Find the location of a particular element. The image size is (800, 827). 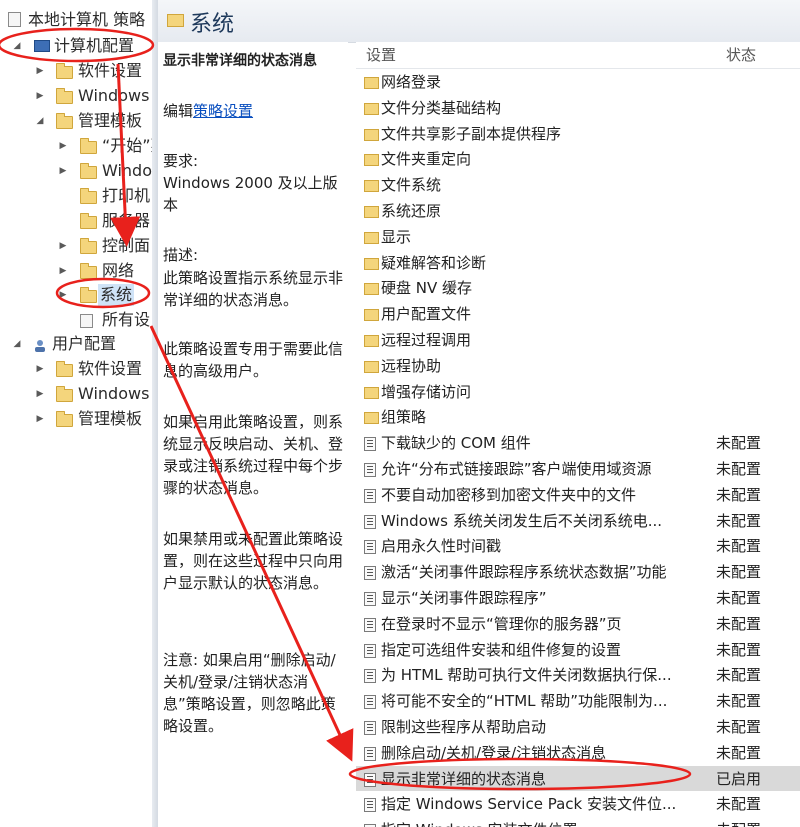

requirements-label: 要求: is located at coordinates (181, 161).